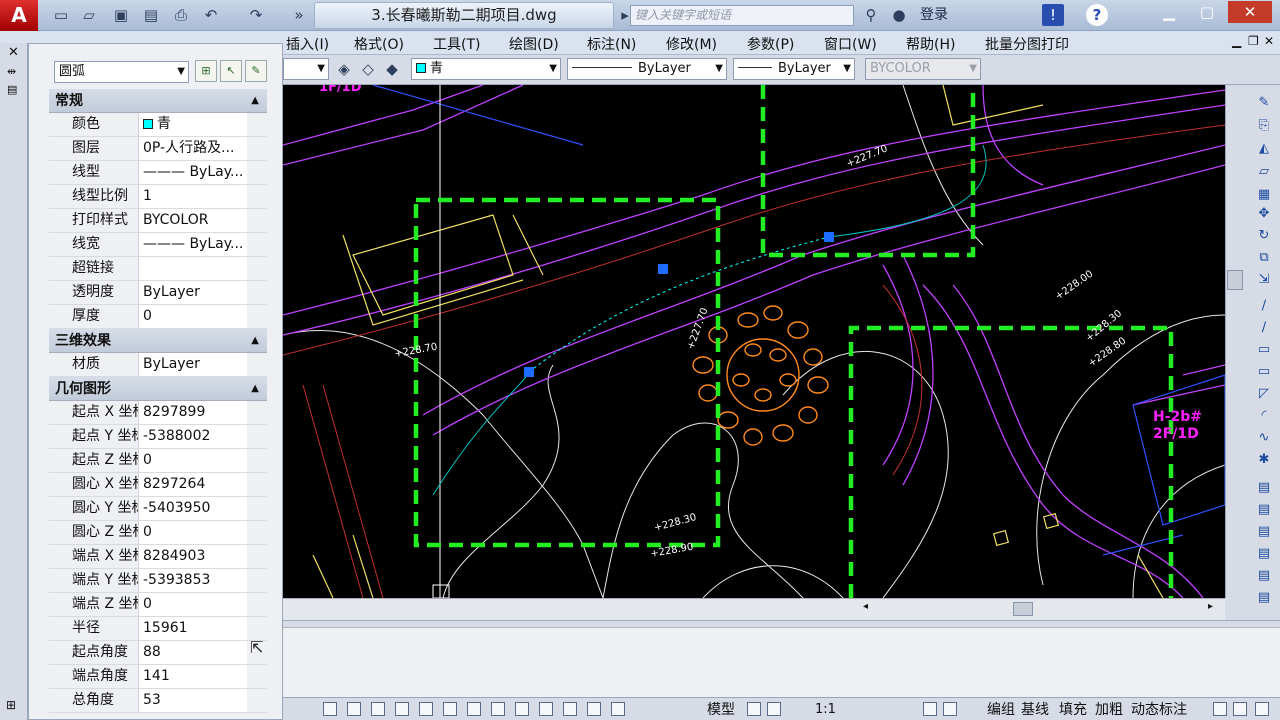 Image resolution: width=1280 pixels, height=720 pixels. I want to click on layer-tool-icon-1: ▤, so click(1264, 488).